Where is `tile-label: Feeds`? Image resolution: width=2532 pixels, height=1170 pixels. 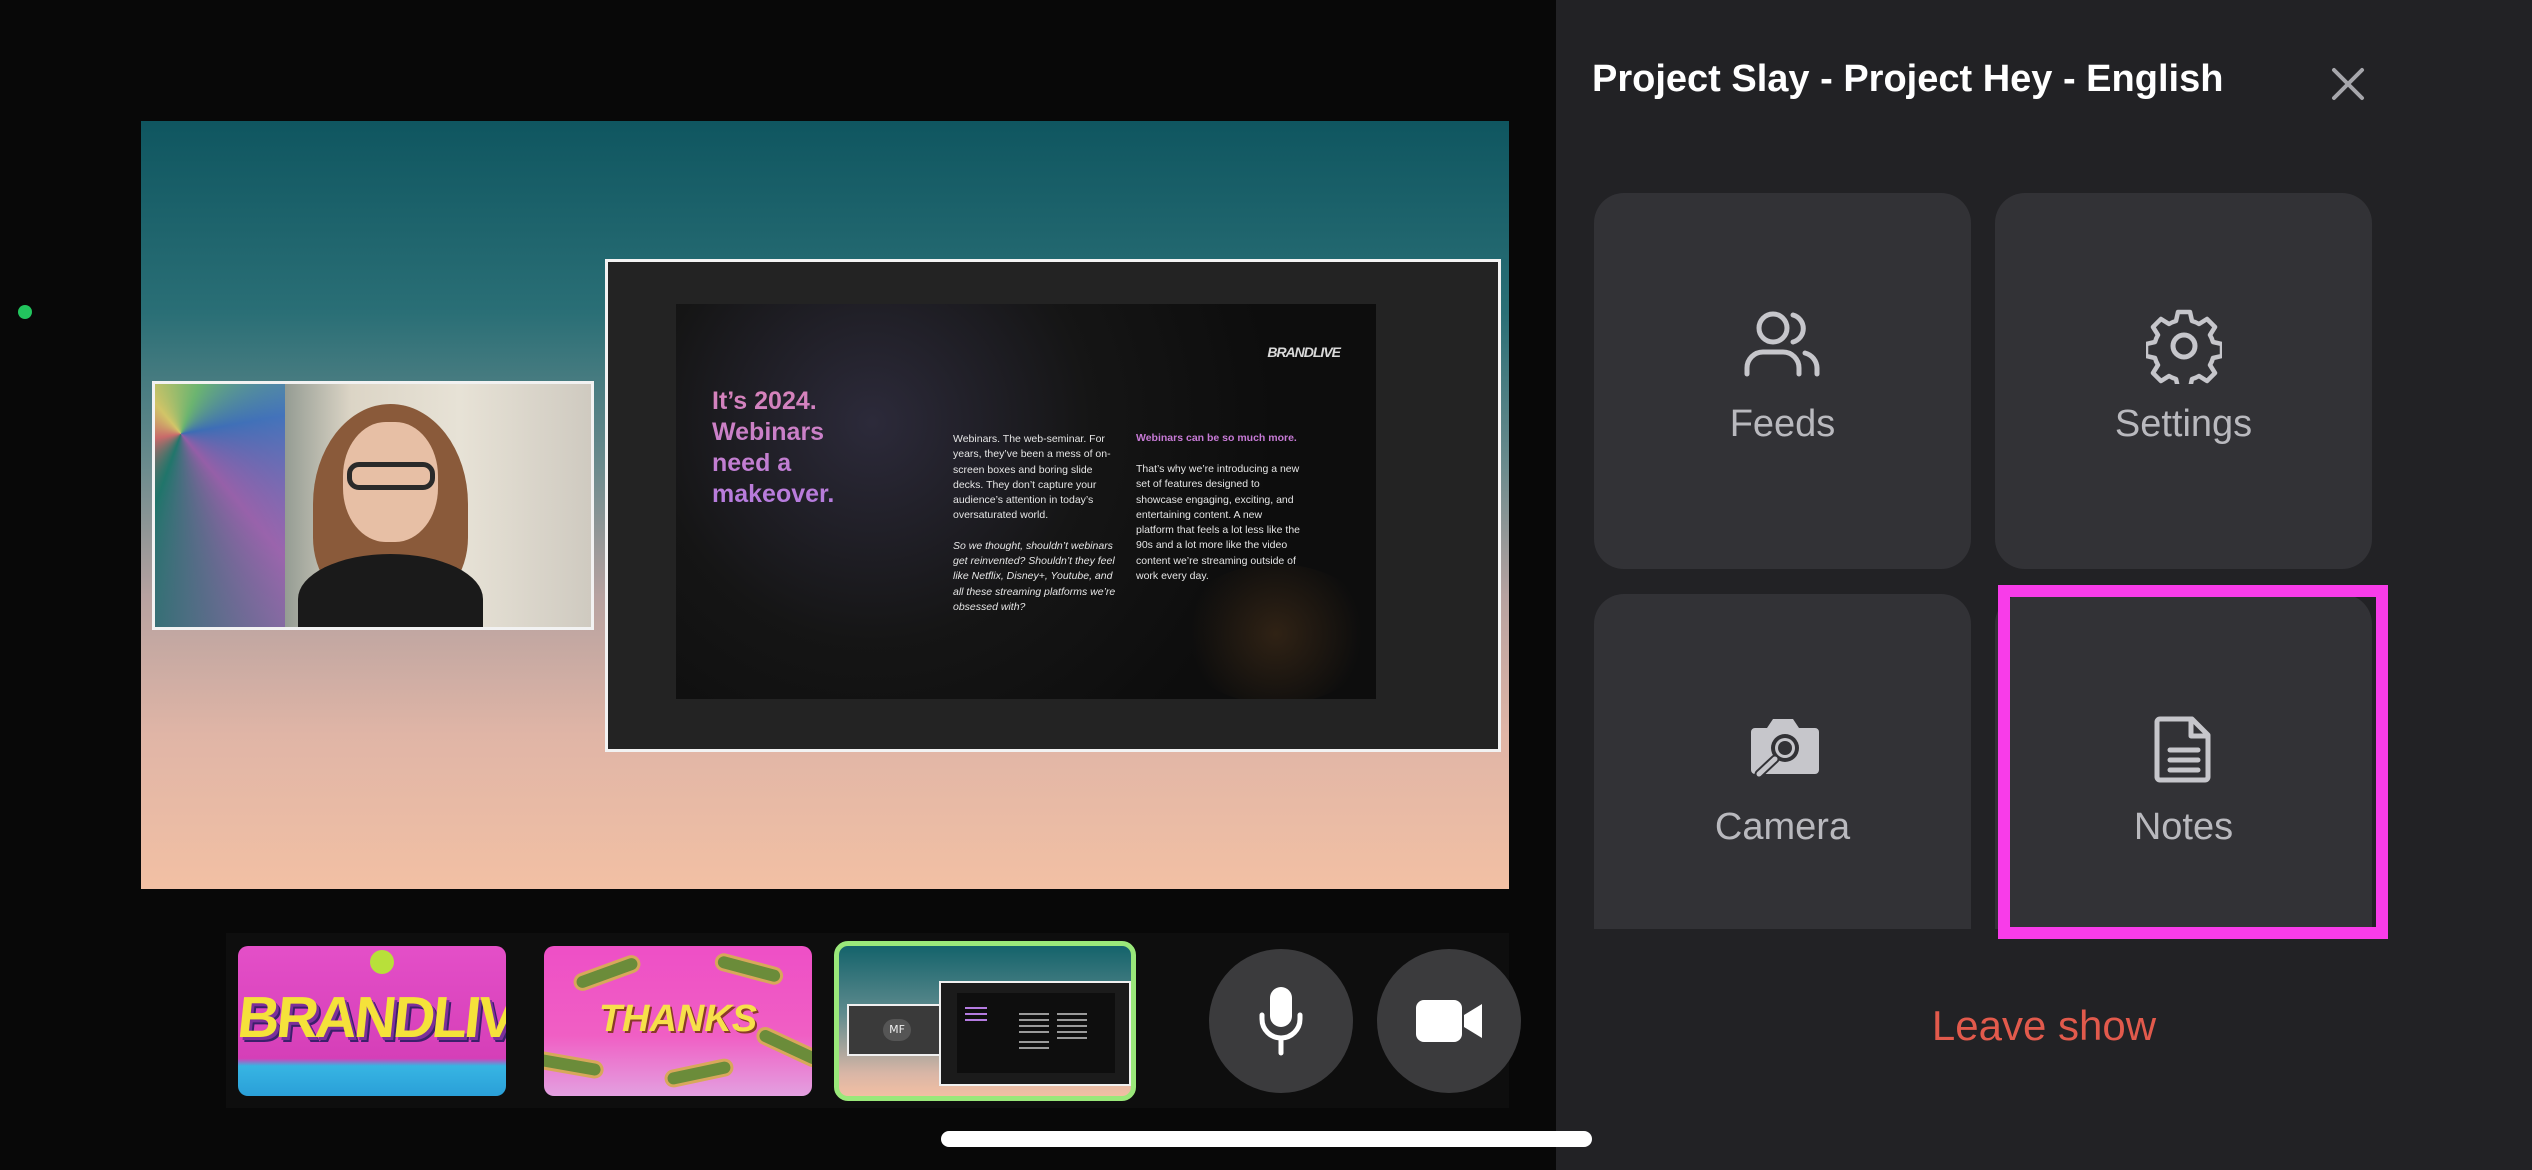
tile-label: Feeds is located at coordinates (1782, 424).